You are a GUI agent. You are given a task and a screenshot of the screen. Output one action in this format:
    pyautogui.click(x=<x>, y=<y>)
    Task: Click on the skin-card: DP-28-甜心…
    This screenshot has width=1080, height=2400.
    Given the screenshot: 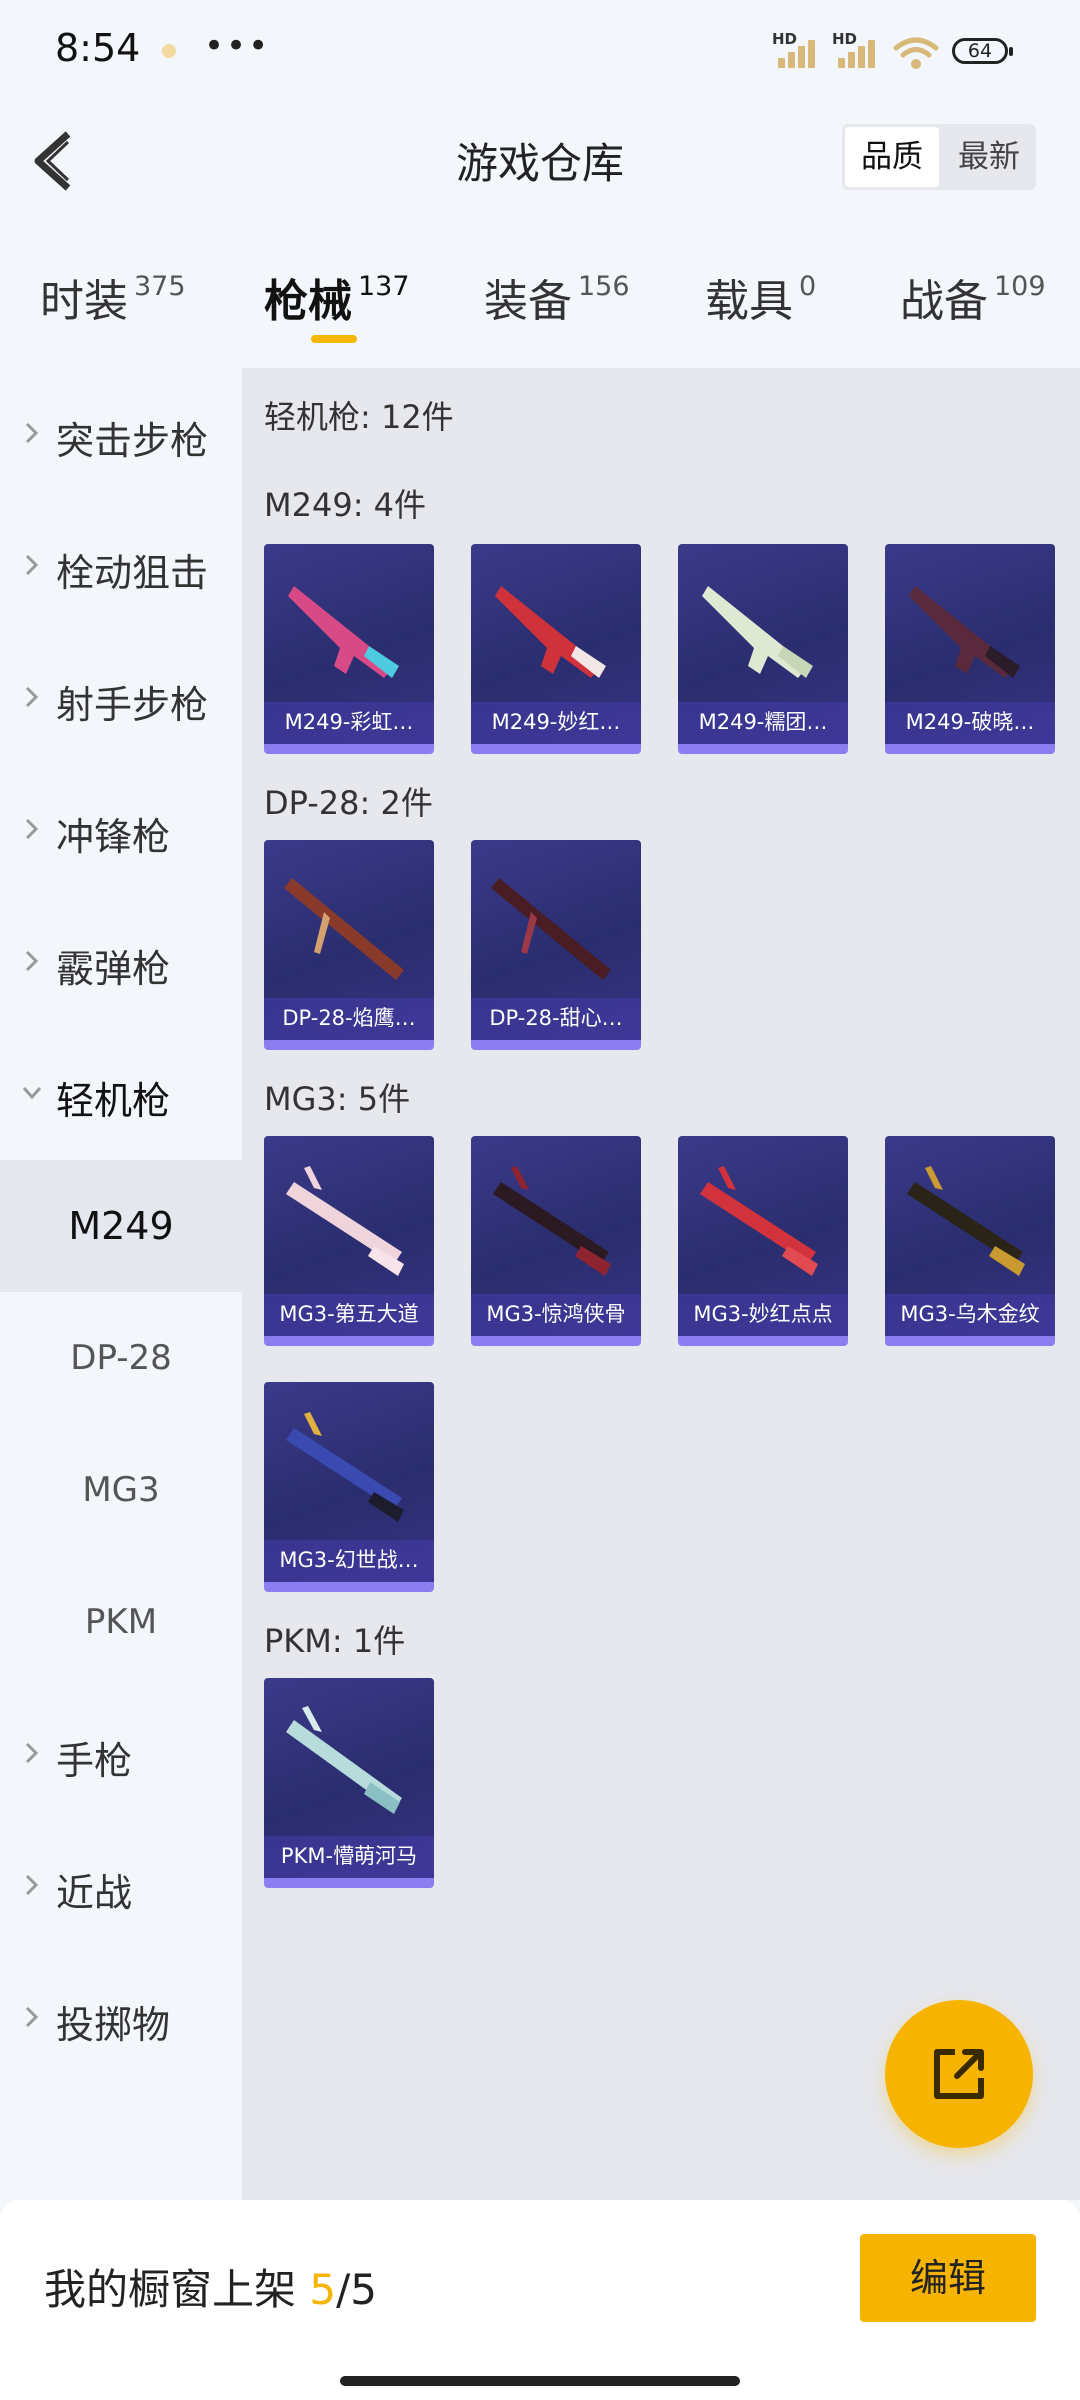 What is the action you would take?
    pyautogui.click(x=556, y=945)
    